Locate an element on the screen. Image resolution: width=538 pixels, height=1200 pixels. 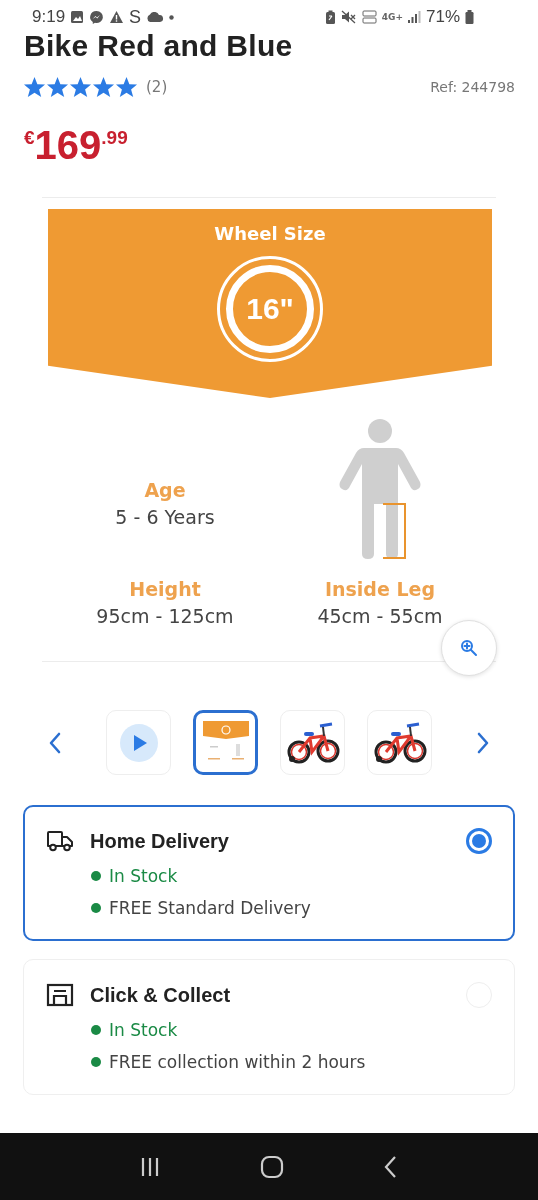
home-icon is located at coordinates (272, 1166).